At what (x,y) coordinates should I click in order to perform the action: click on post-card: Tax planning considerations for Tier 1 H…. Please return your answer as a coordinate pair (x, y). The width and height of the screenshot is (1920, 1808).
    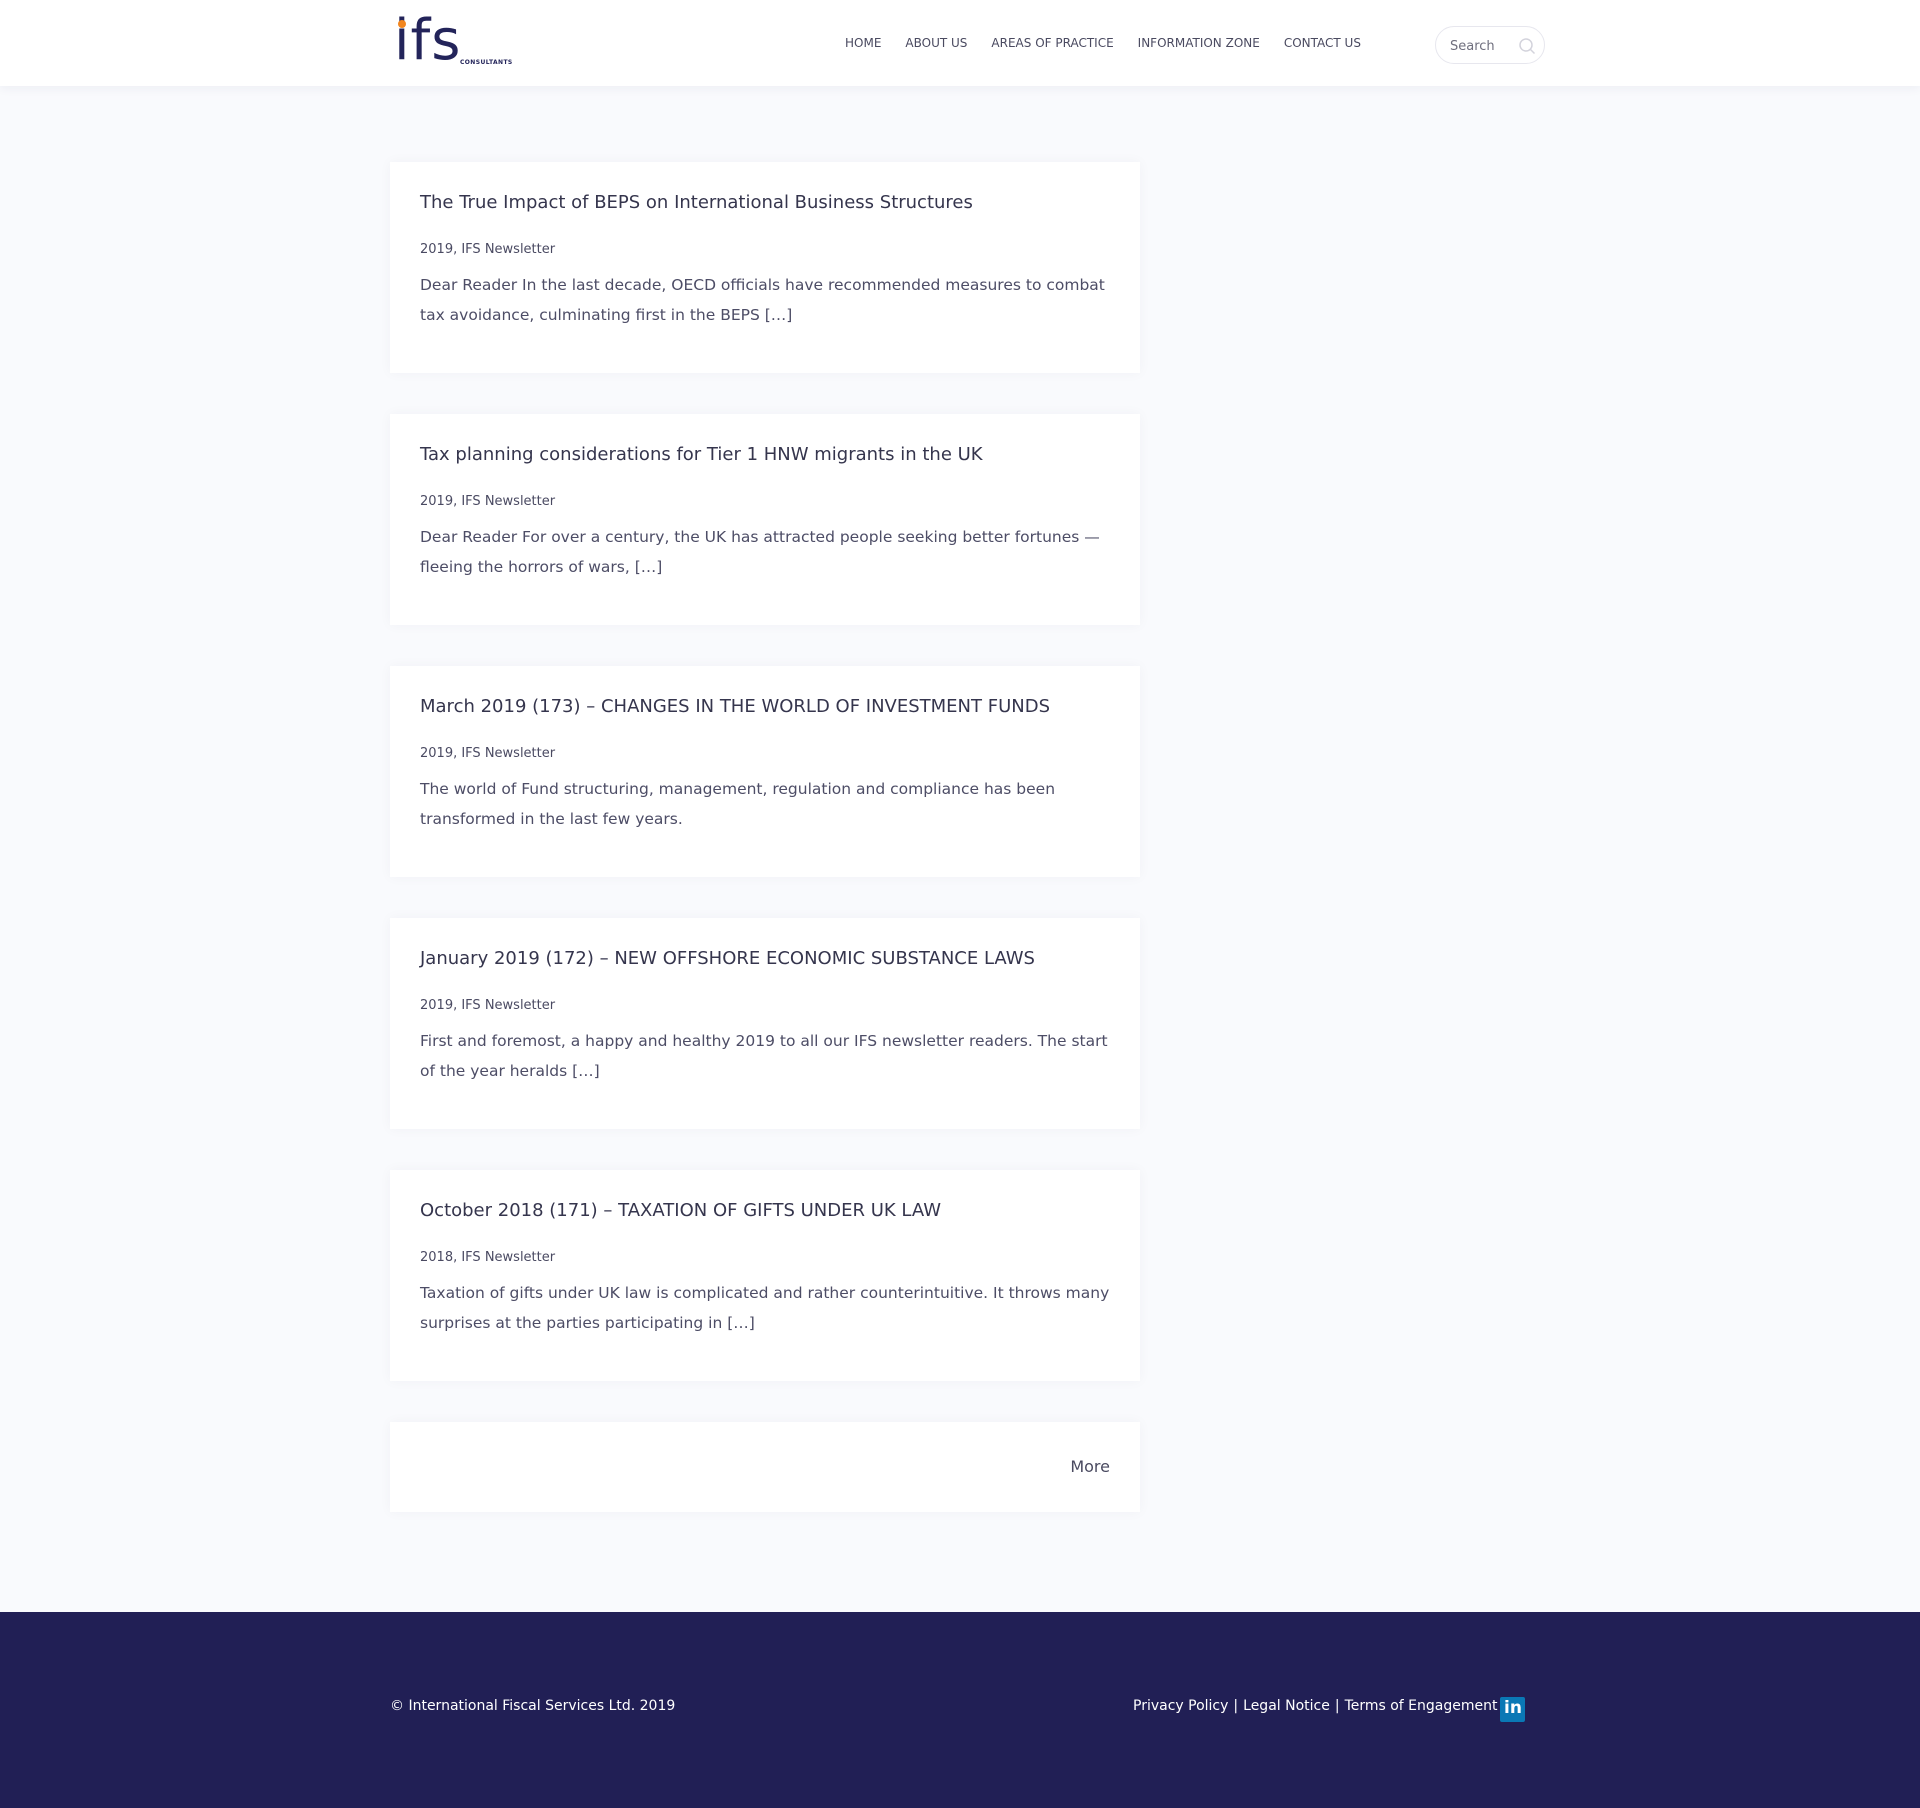
    Looking at the image, I should click on (765, 519).